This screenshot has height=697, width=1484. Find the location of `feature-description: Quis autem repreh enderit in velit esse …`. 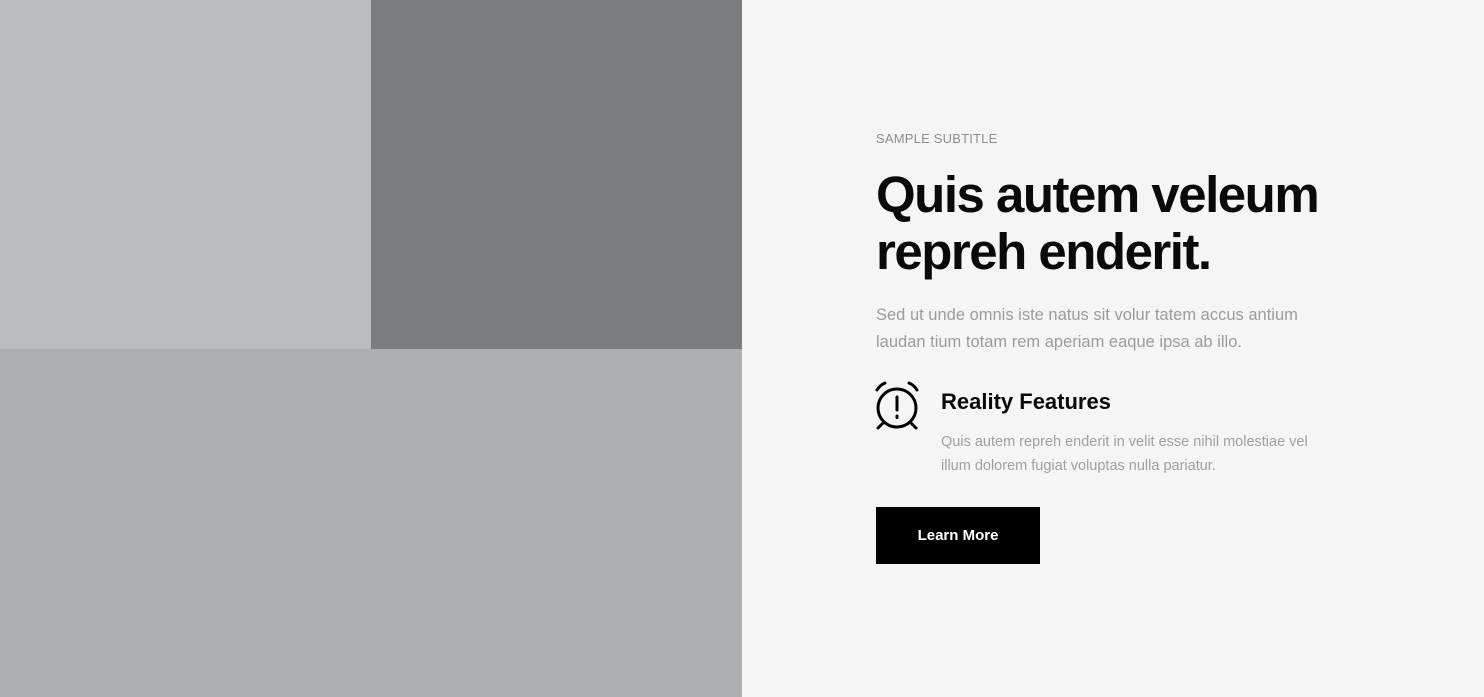

feature-description: Quis autem repreh enderit in velit esse … is located at coordinates (1124, 454).